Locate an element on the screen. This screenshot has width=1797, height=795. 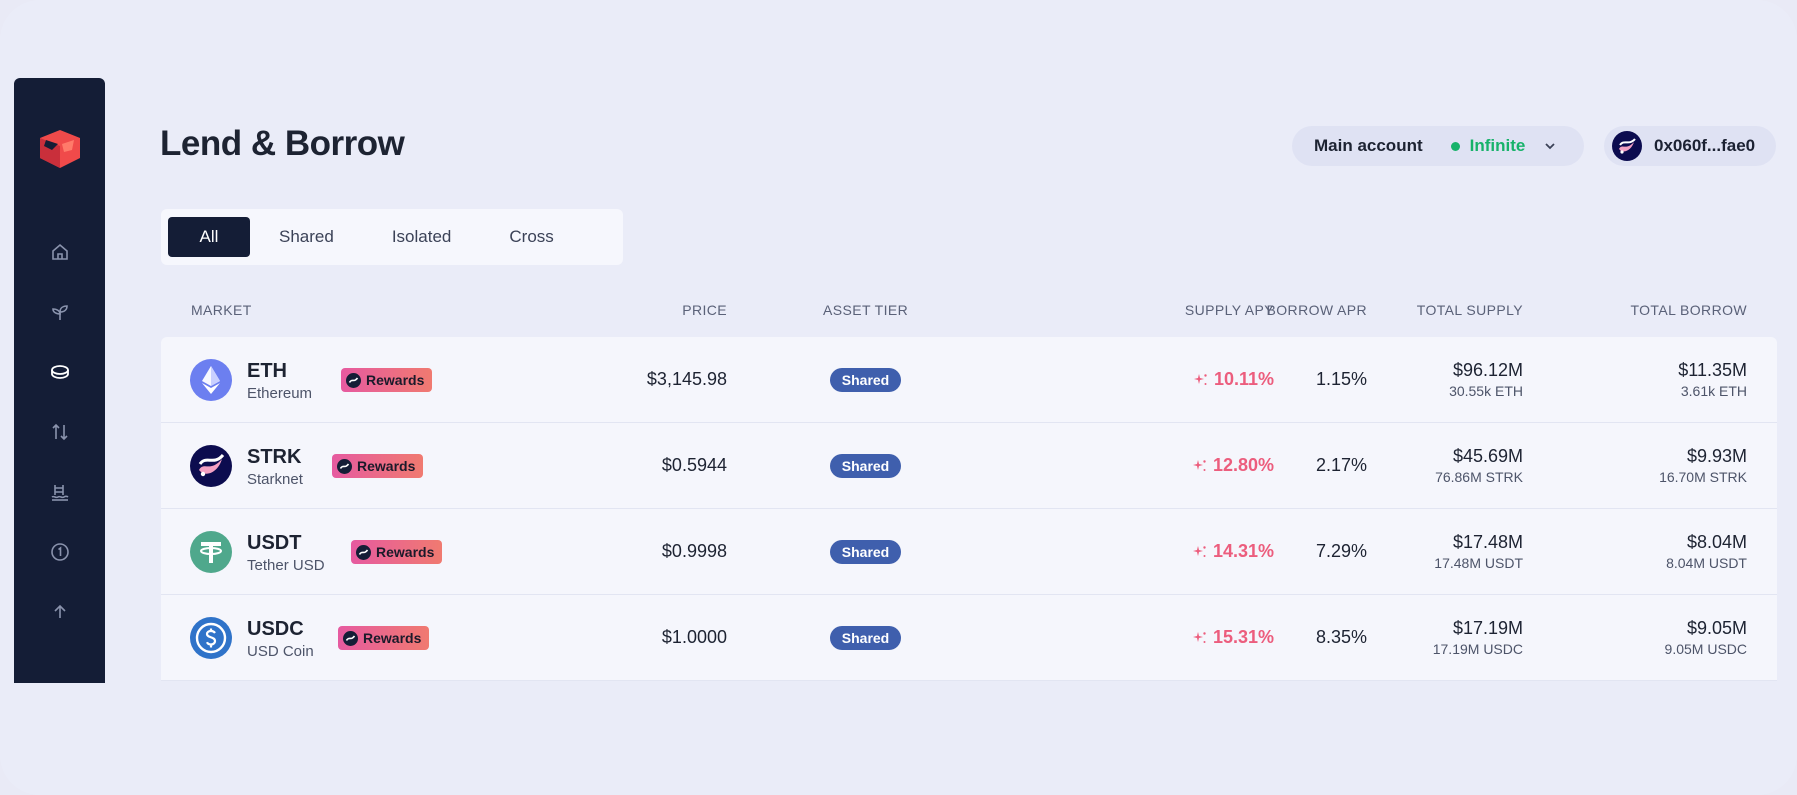
swap-arrows-icon is located at coordinates (59, 432).